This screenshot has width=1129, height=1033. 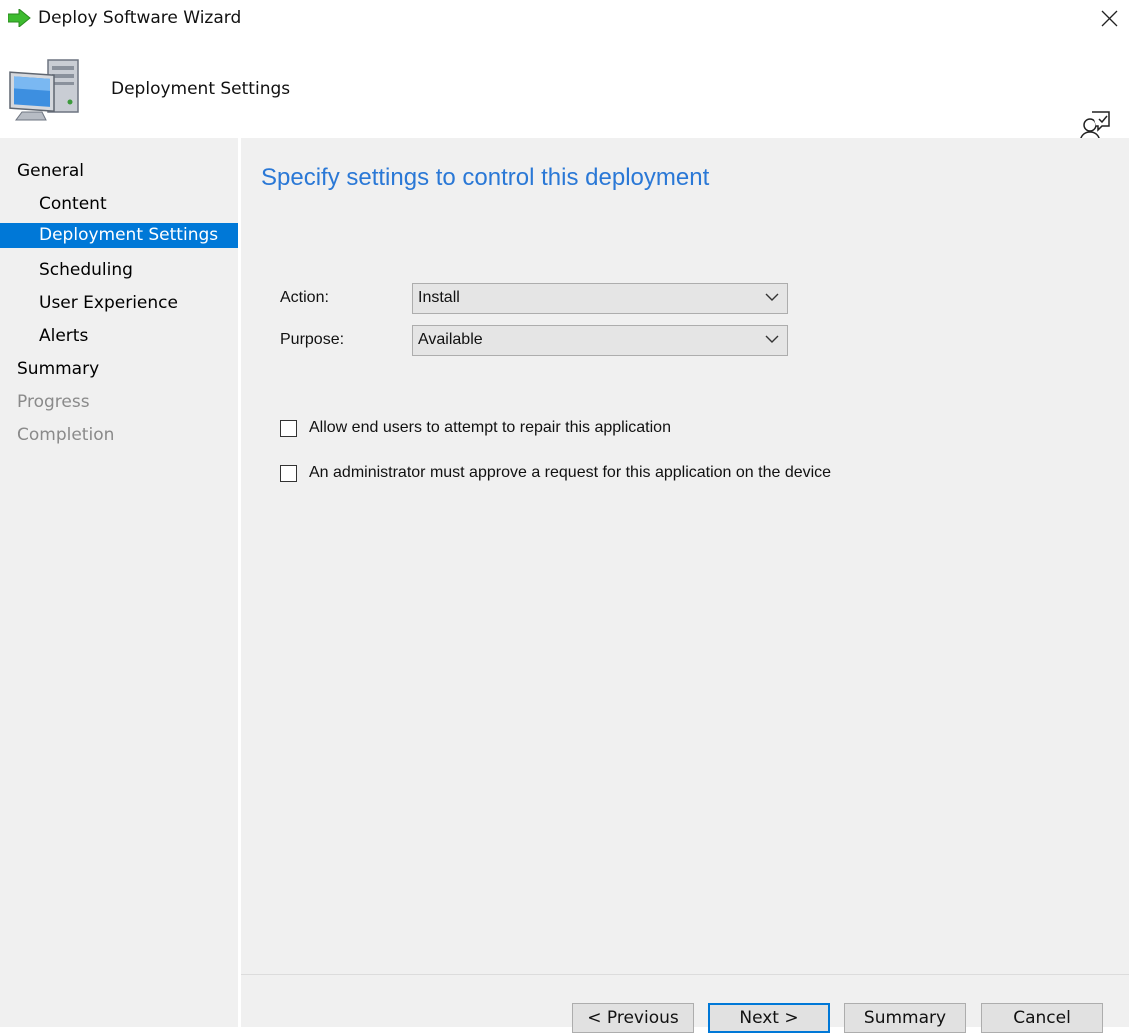 I want to click on previous-button: < Previous, so click(x=633, y=1018).